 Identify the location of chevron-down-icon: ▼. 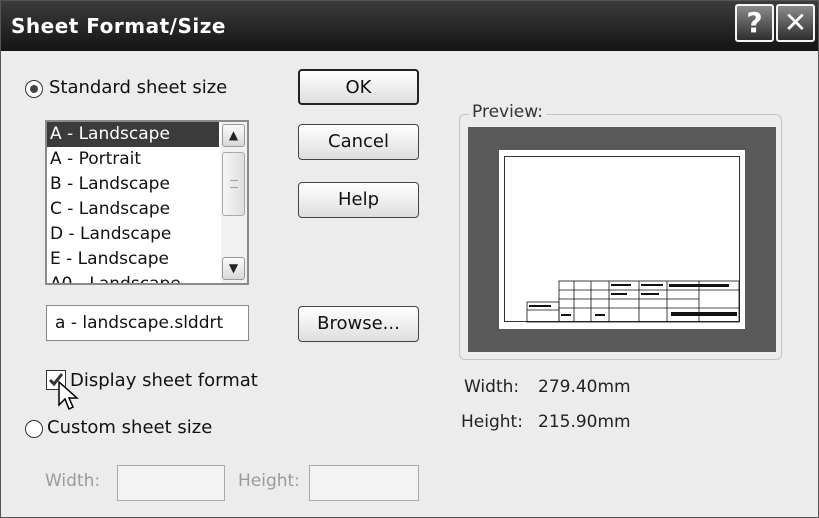
(233, 268).